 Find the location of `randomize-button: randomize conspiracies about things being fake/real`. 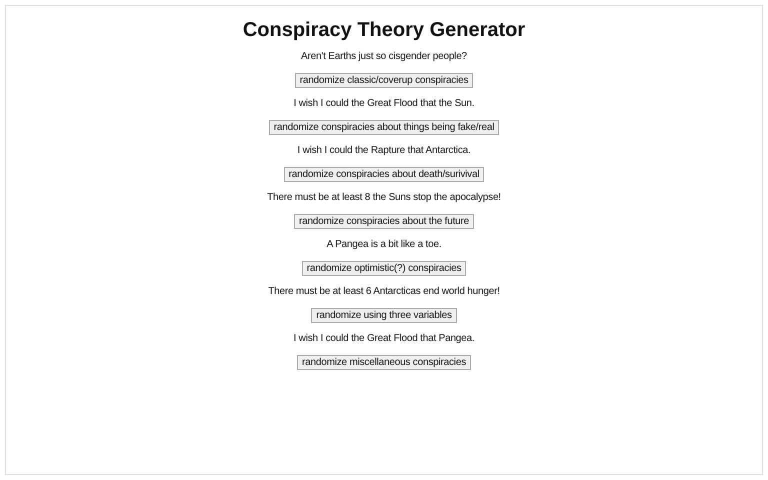

randomize-button: randomize conspiracies about things being fake/real is located at coordinates (384, 127).